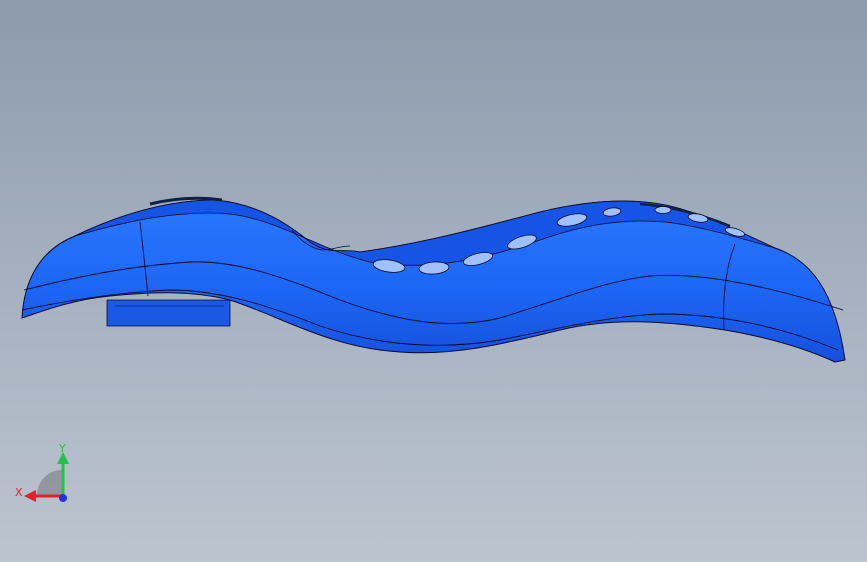  Describe the element at coordinates (63, 498) in the screenshot. I see `z-axis-icon` at that location.